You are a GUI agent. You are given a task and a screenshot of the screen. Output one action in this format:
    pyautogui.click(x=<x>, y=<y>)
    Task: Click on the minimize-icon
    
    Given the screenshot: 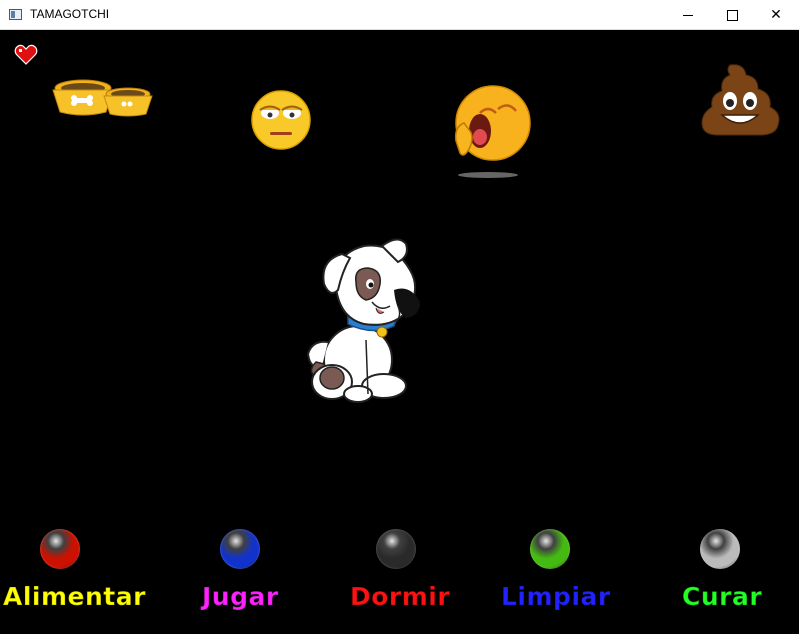 What is the action you would take?
    pyautogui.click(x=688, y=15)
    